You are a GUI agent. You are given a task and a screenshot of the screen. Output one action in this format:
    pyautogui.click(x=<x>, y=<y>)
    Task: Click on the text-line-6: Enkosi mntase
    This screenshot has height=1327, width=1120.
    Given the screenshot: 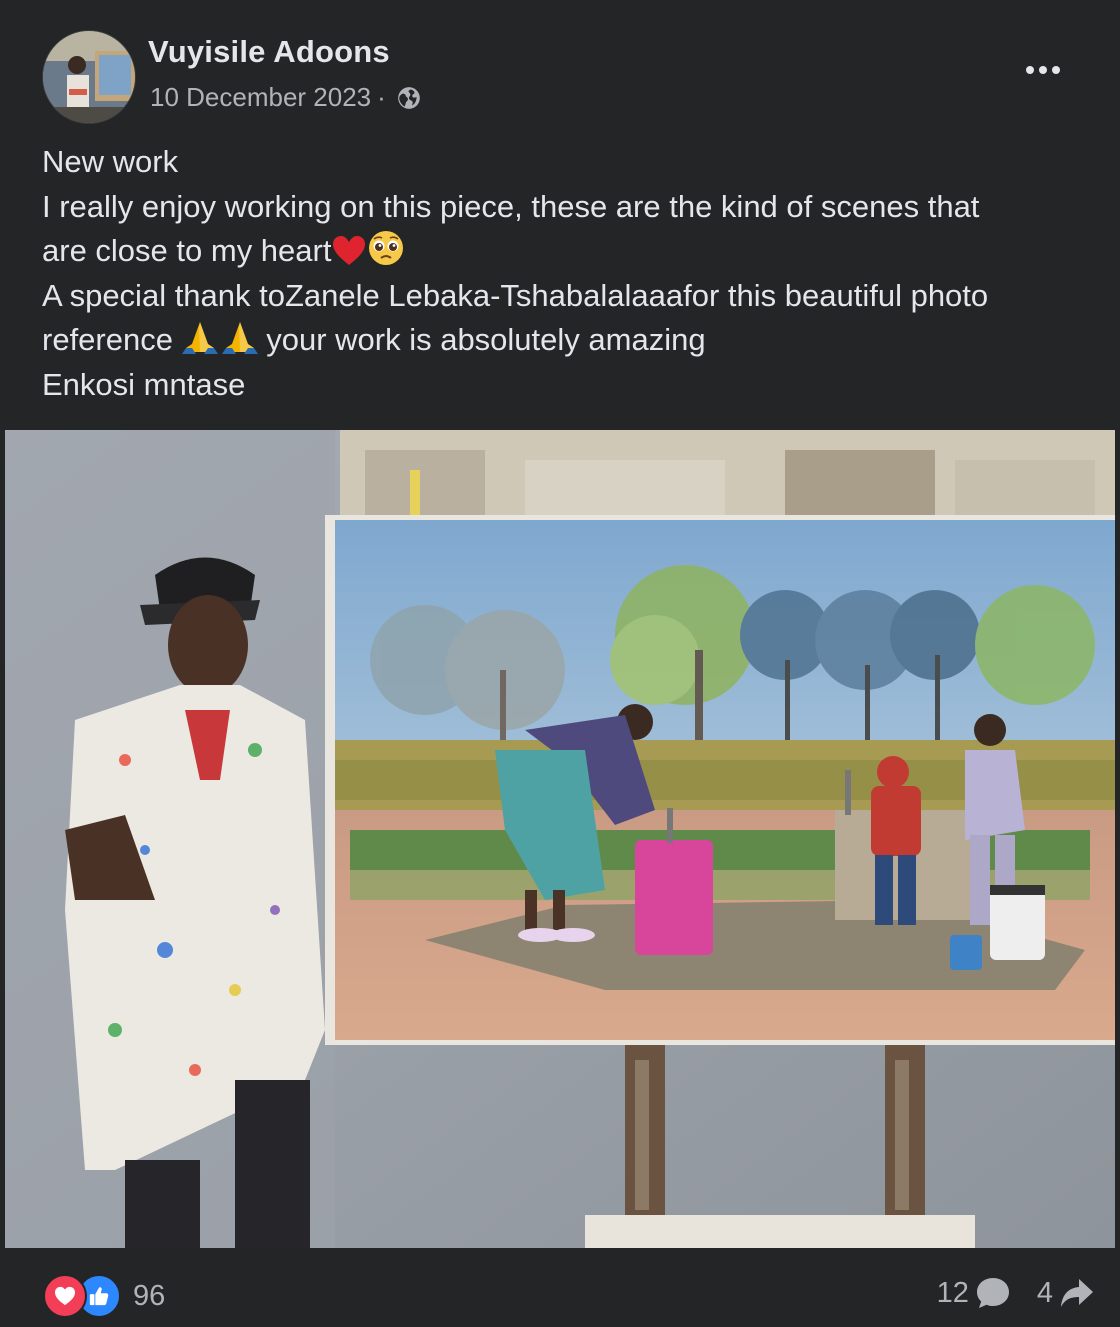 What is the action you would take?
    pyautogui.click(x=144, y=384)
    